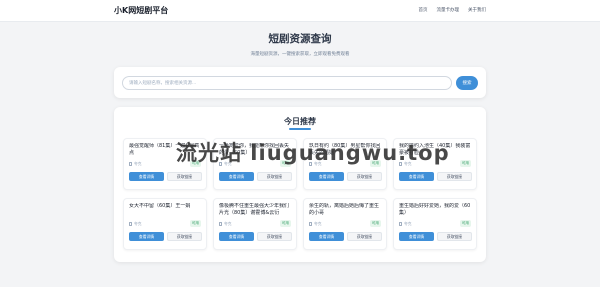 This screenshot has width=600, height=287. What do you see at coordinates (141, 10) in the screenshot?
I see `brand-logo-text: 小K网短剧平台` at bounding box center [141, 10].